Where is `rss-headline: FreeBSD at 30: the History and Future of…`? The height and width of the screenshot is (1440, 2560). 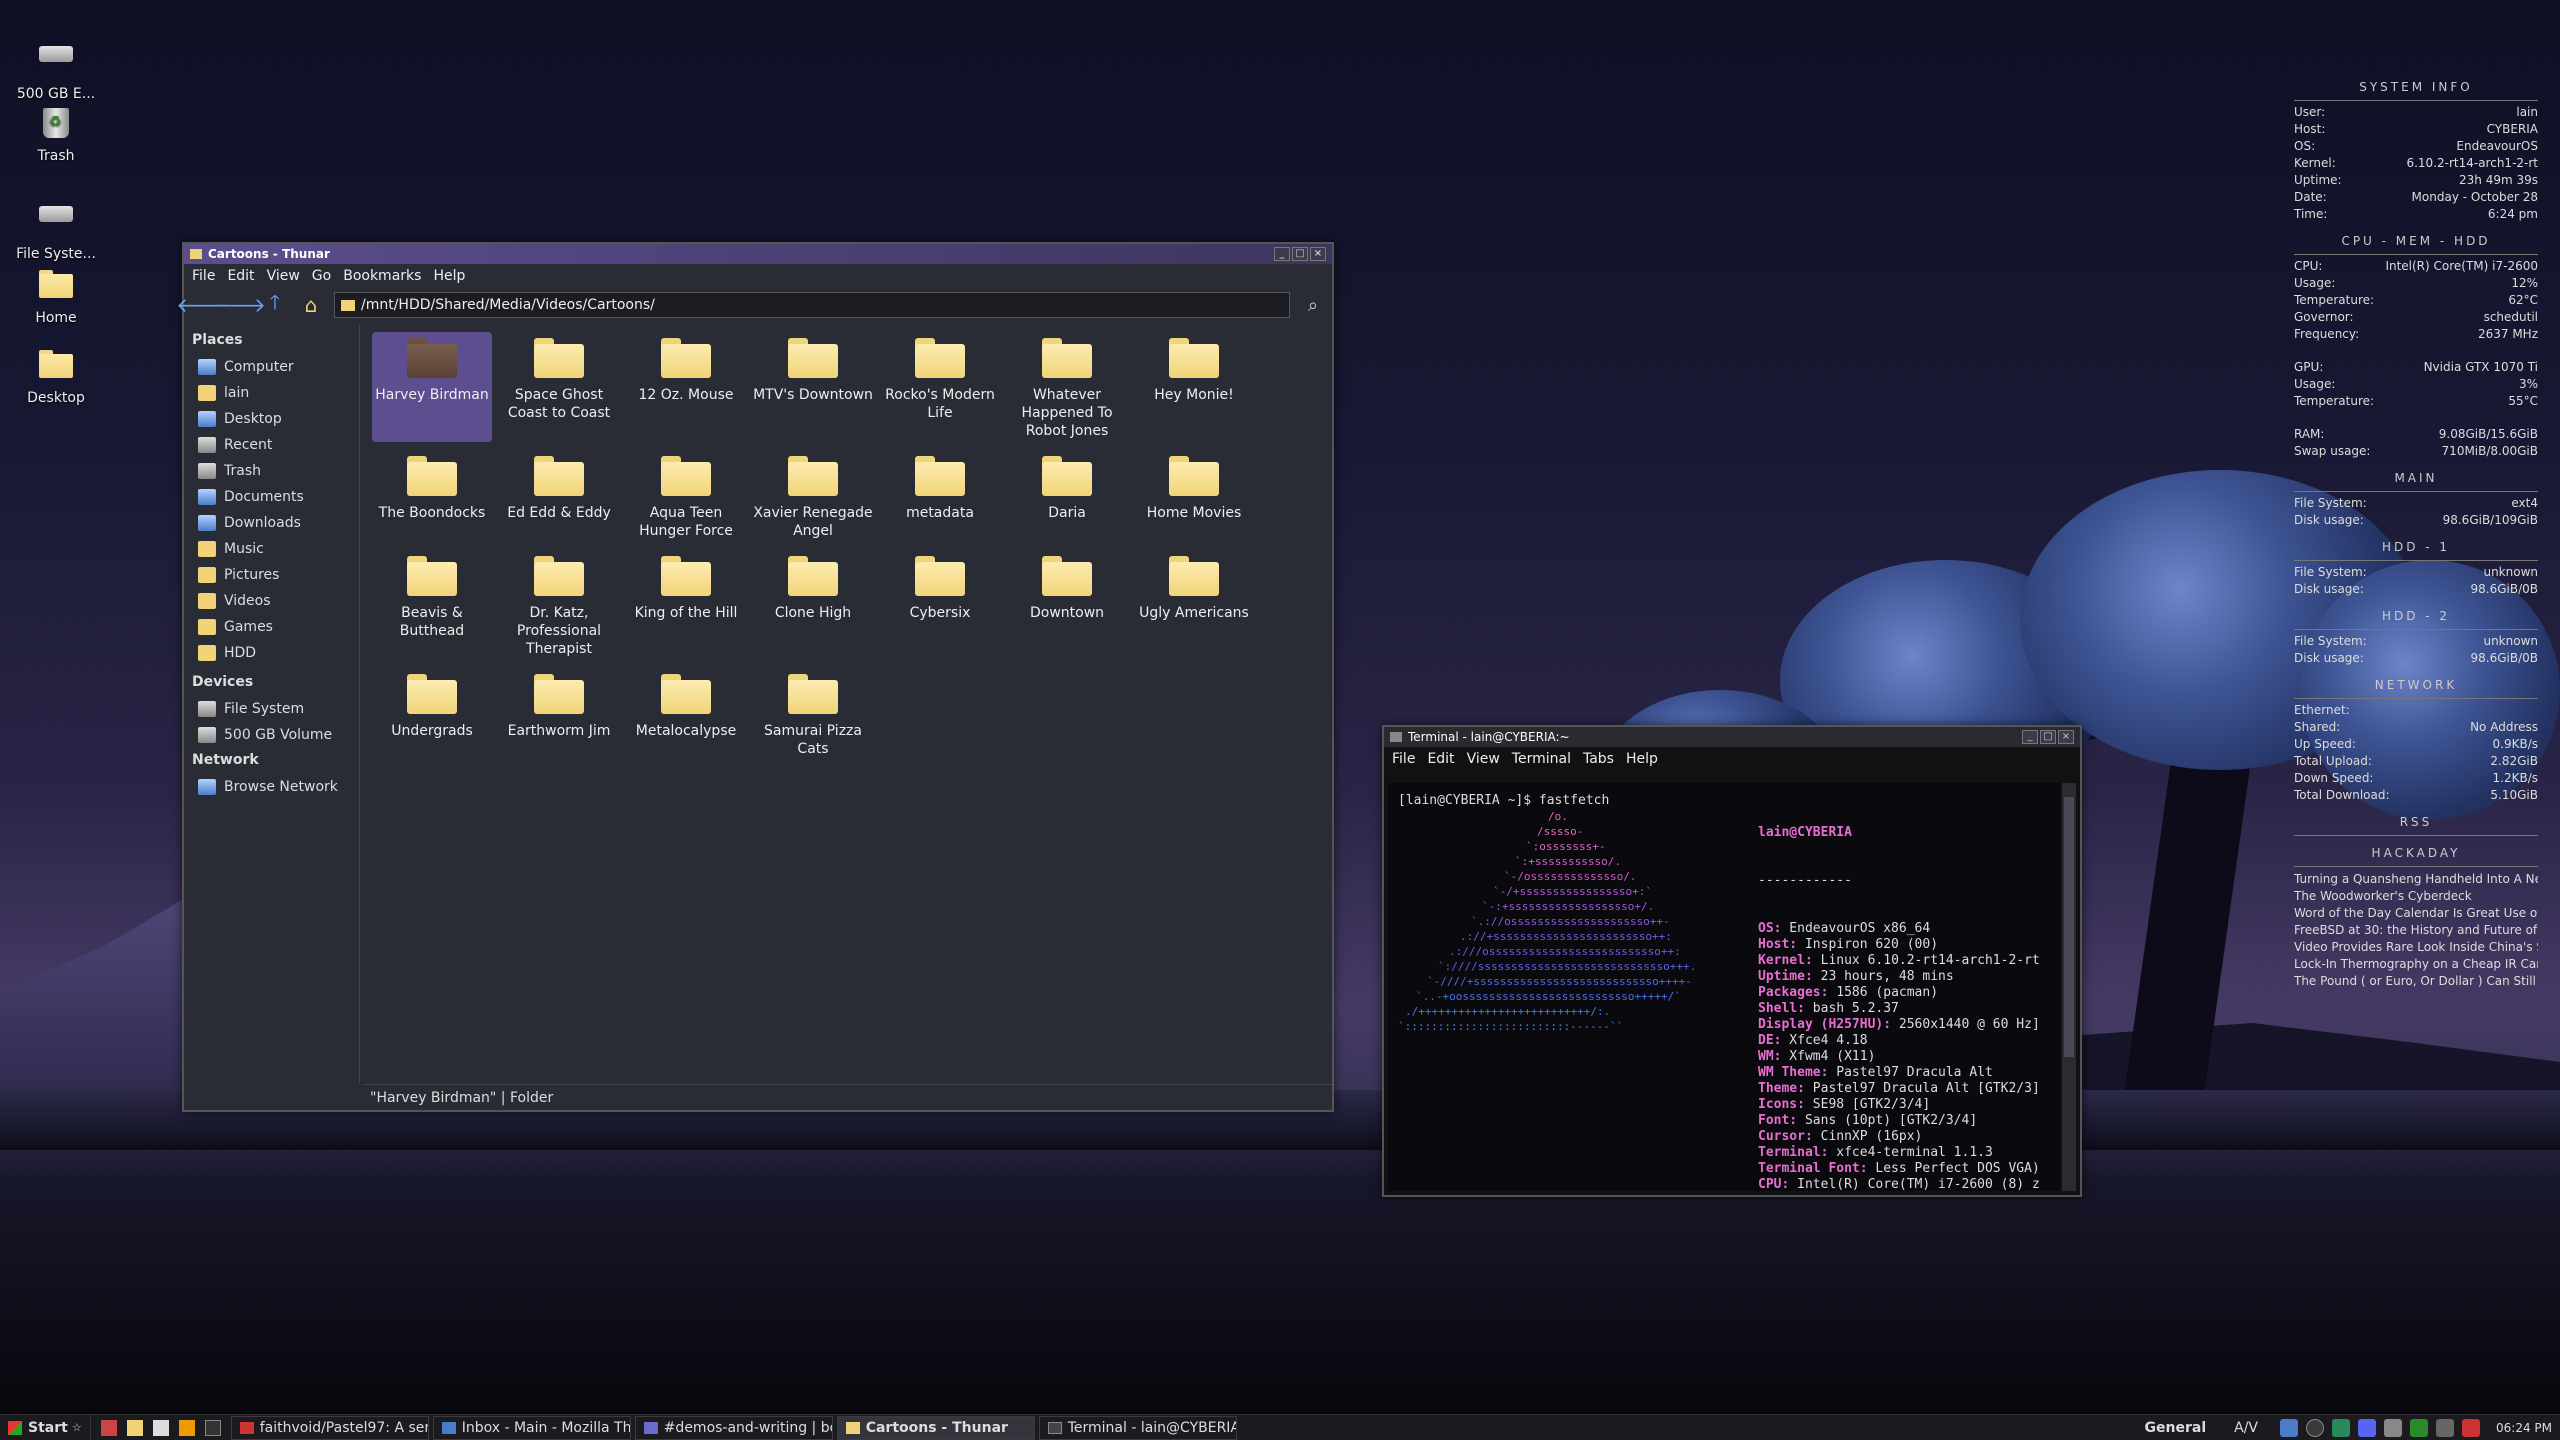
rss-headline: FreeBSD at 30: the History and Future of… is located at coordinates (2416, 930).